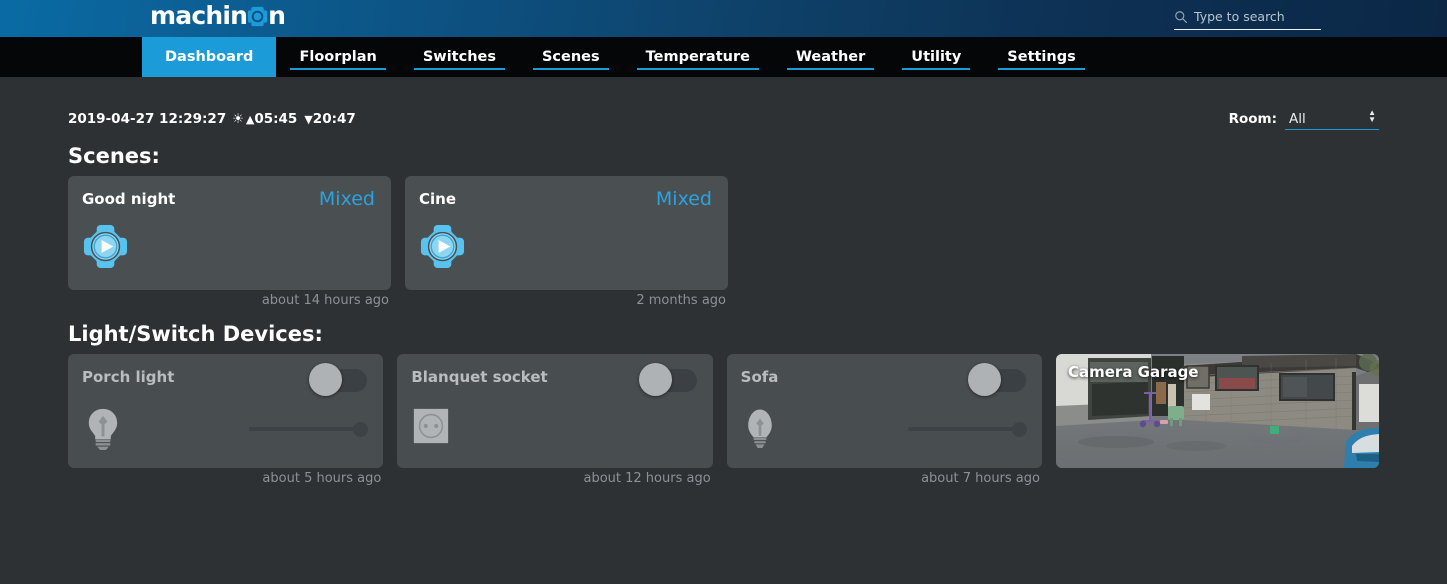 The height and width of the screenshot is (584, 1447). Describe the element at coordinates (129, 199) in the screenshot. I see `scene-name: Good night` at that location.